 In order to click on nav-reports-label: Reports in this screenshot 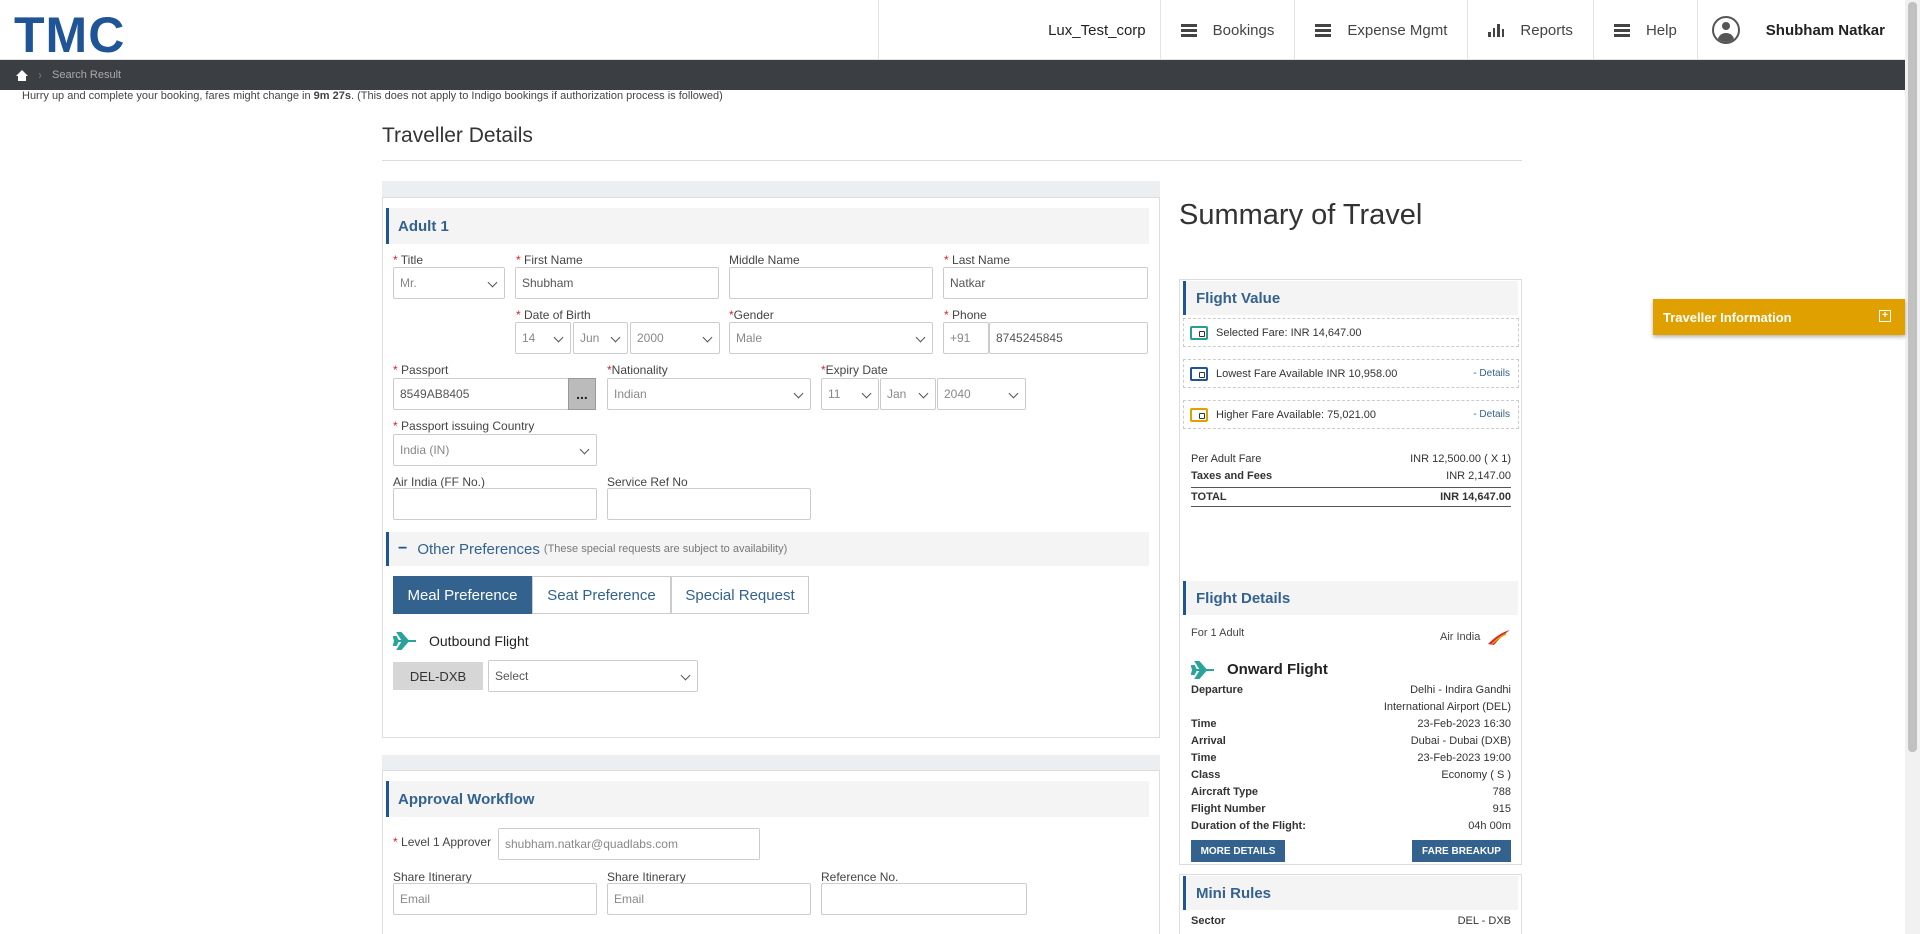, I will do `click(1546, 30)`.